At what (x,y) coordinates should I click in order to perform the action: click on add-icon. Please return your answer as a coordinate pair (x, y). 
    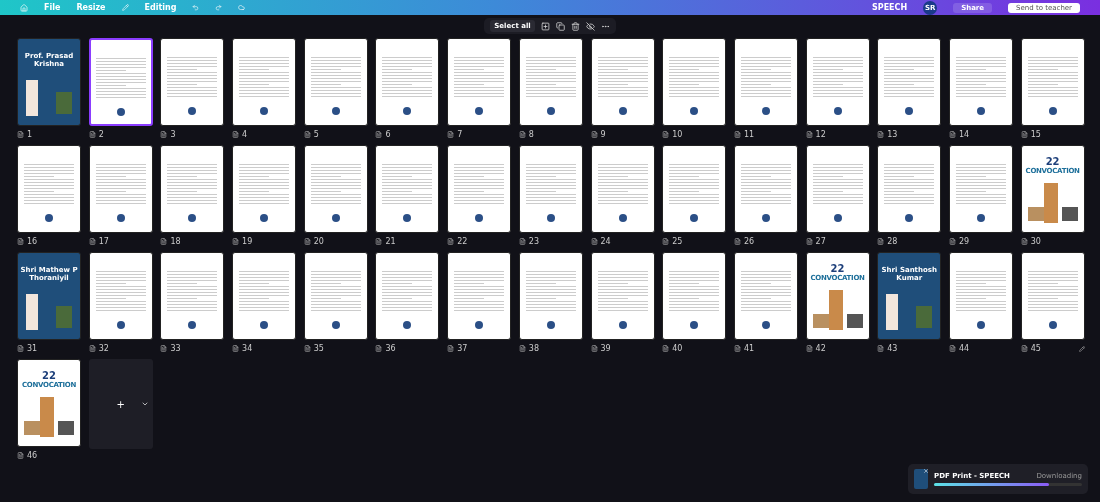
    Looking at the image, I should click on (545, 26).